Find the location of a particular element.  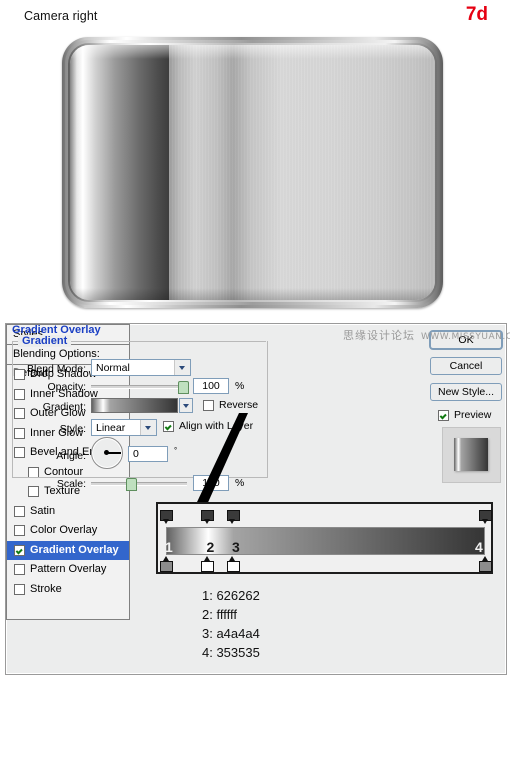

opacity-unit: % is located at coordinates (240, 386).